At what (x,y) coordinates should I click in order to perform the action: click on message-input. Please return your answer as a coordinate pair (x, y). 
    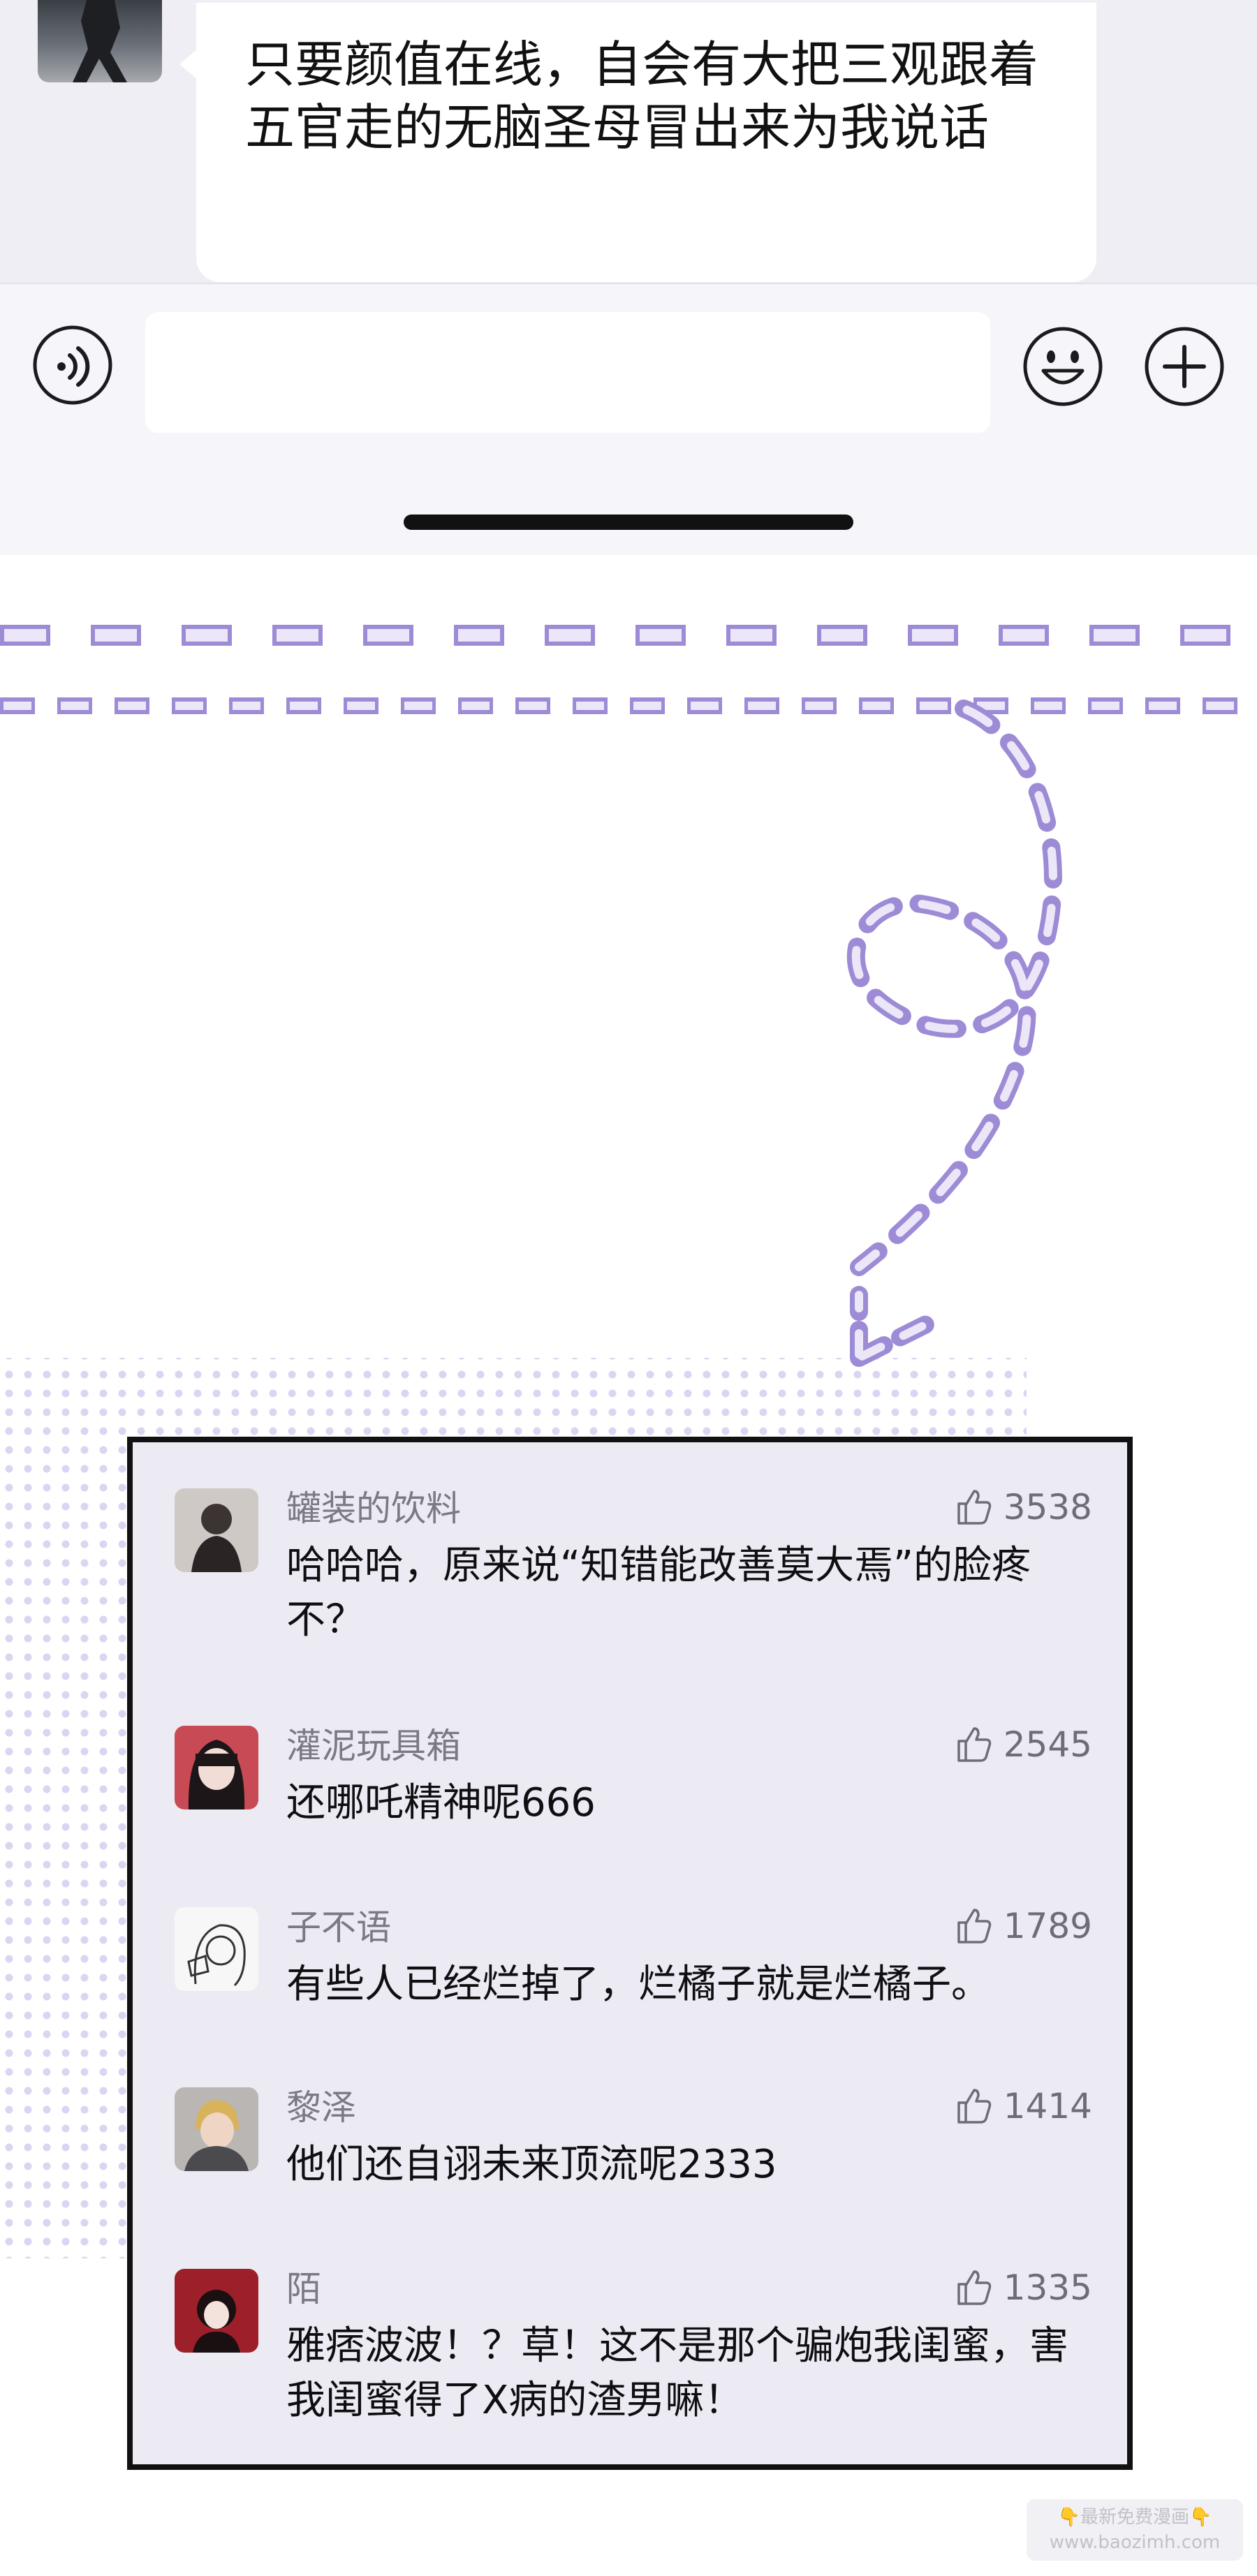
    Looking at the image, I should click on (567, 372).